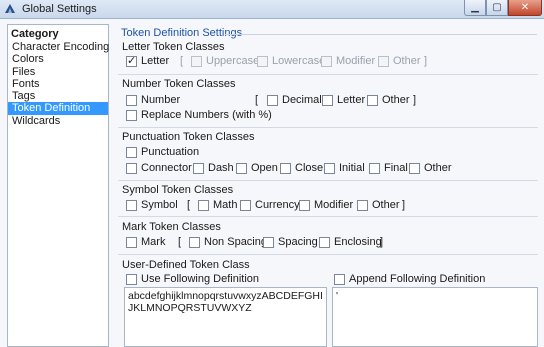 This screenshot has width=544, height=347. Describe the element at coordinates (272, 9) in the screenshot. I see `title-bar: Global Settings ▁ ▢ ✕` at that location.